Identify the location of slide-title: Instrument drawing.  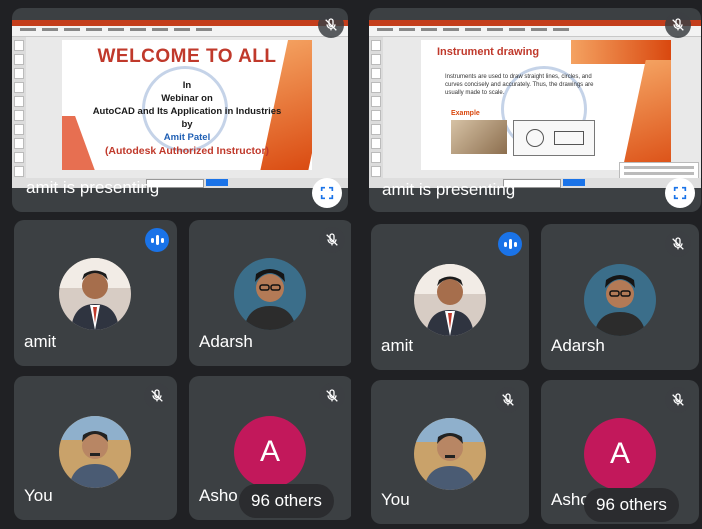
(488, 52).